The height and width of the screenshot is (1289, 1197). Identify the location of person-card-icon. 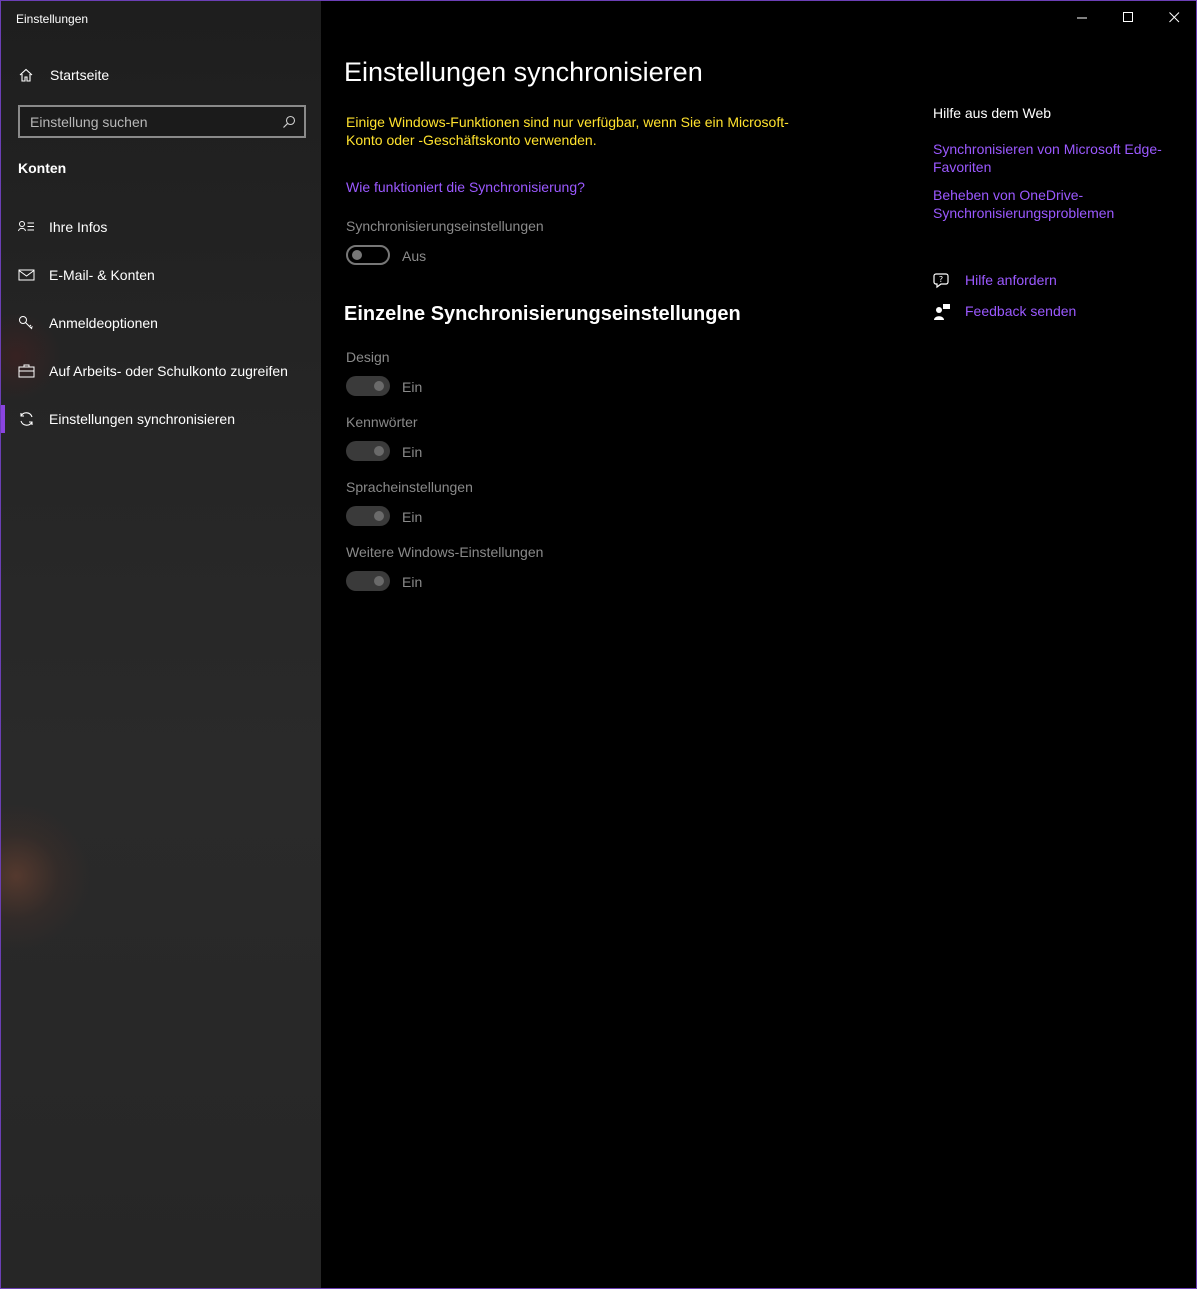
(26, 227).